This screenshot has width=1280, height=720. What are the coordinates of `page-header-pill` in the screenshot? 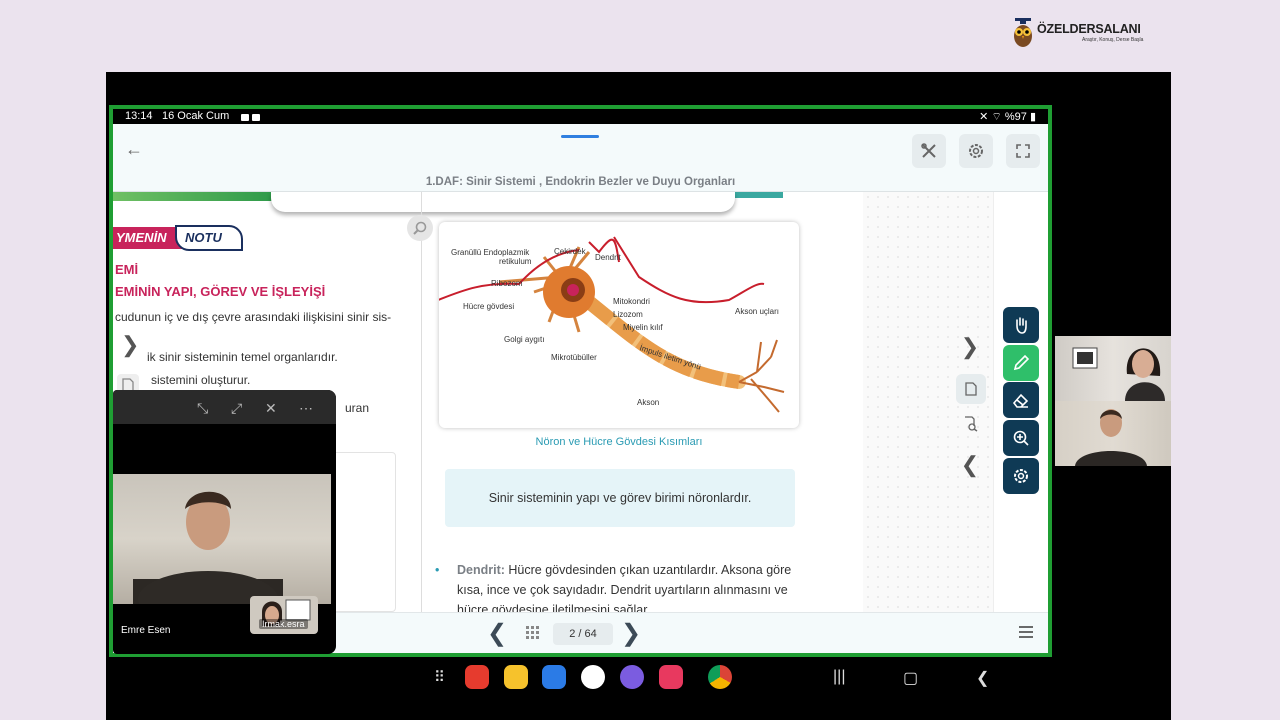 It's located at (503, 202).